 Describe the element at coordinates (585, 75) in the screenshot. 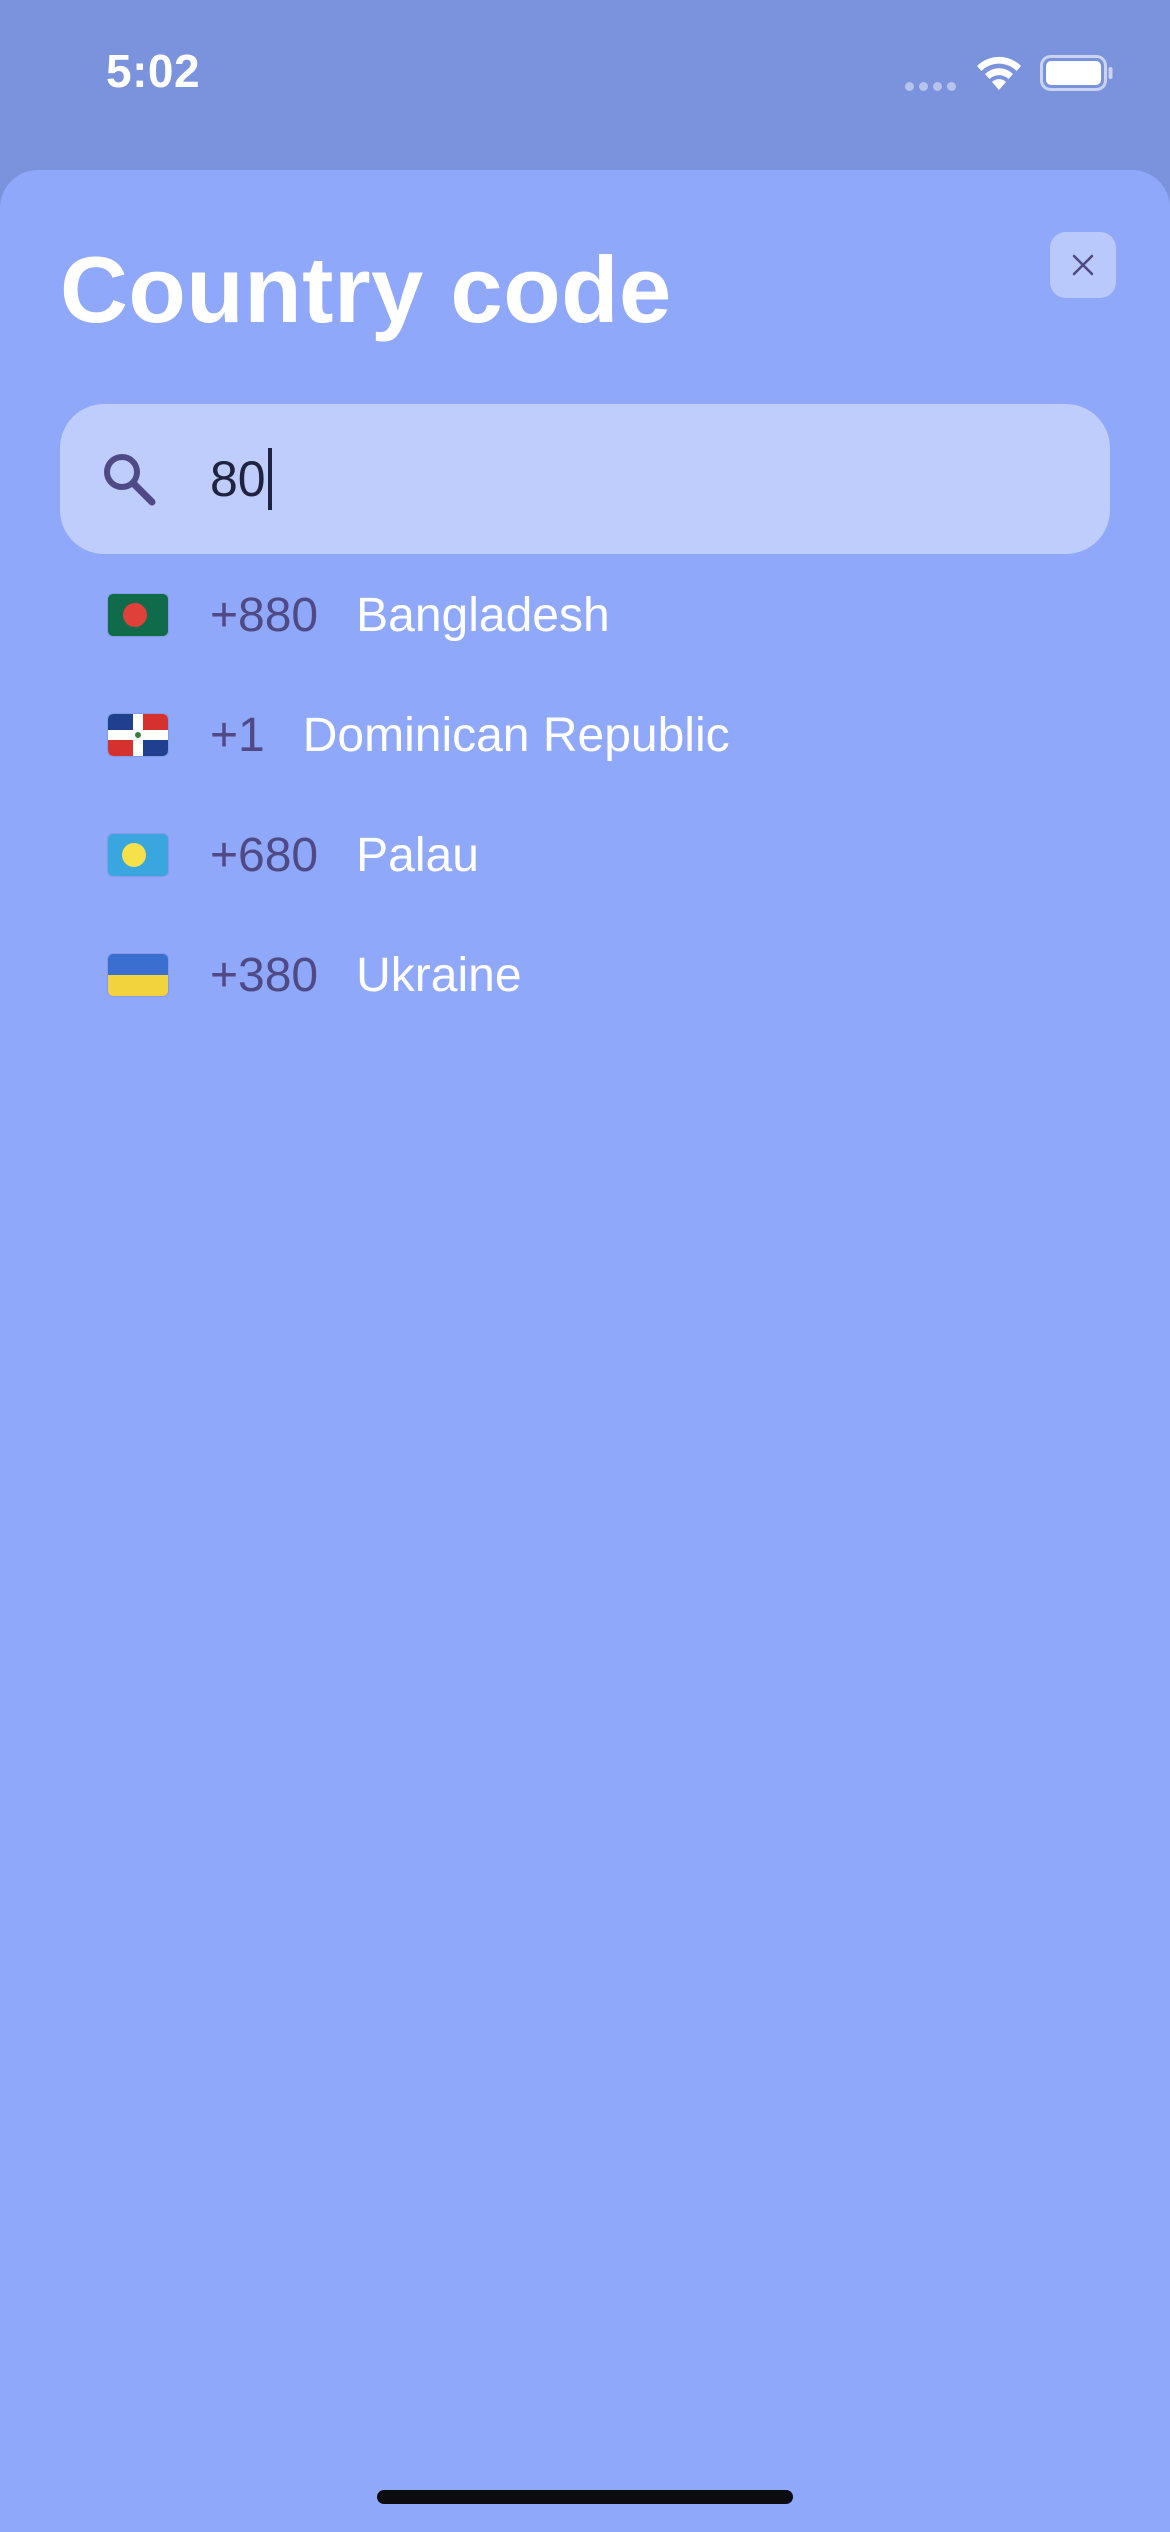

I see `status-bar: 5:02` at that location.